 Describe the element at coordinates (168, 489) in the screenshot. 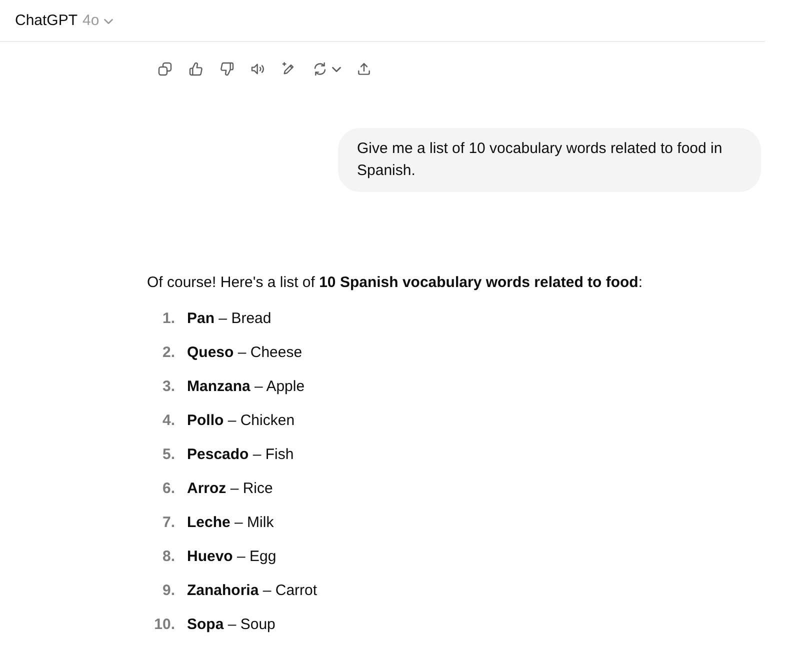

I see `list-number: 6.` at that location.